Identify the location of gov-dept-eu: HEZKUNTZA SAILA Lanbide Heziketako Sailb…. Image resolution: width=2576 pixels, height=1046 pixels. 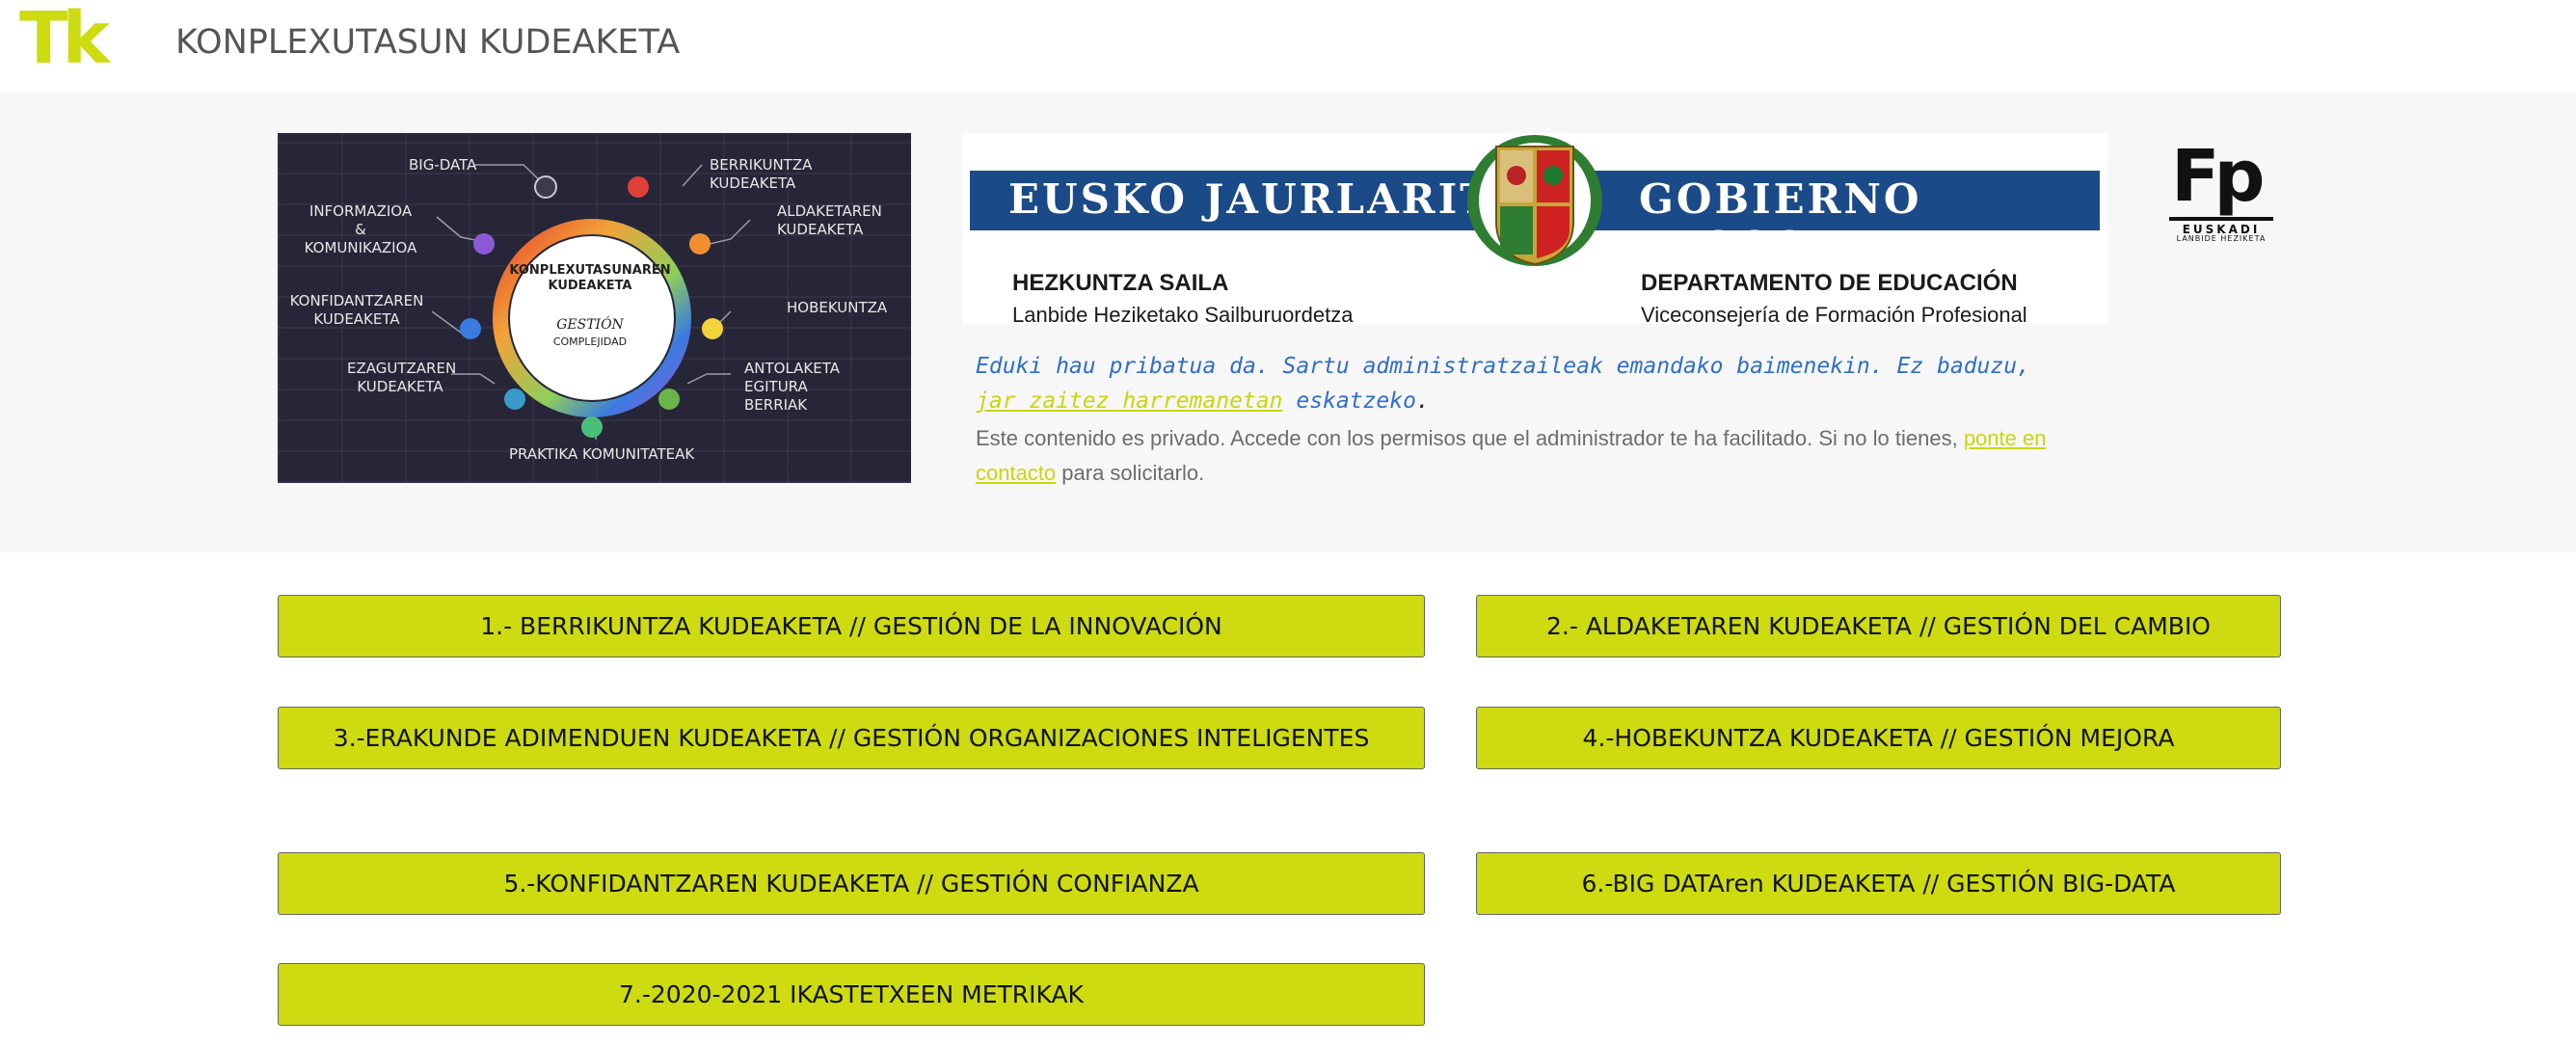
(1182, 299).